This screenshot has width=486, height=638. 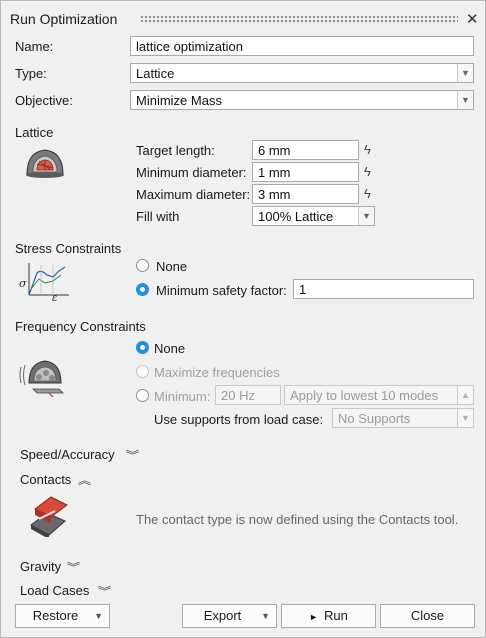 What do you see at coordinates (23, 283) in the screenshot?
I see `svg-text: σ` at bounding box center [23, 283].